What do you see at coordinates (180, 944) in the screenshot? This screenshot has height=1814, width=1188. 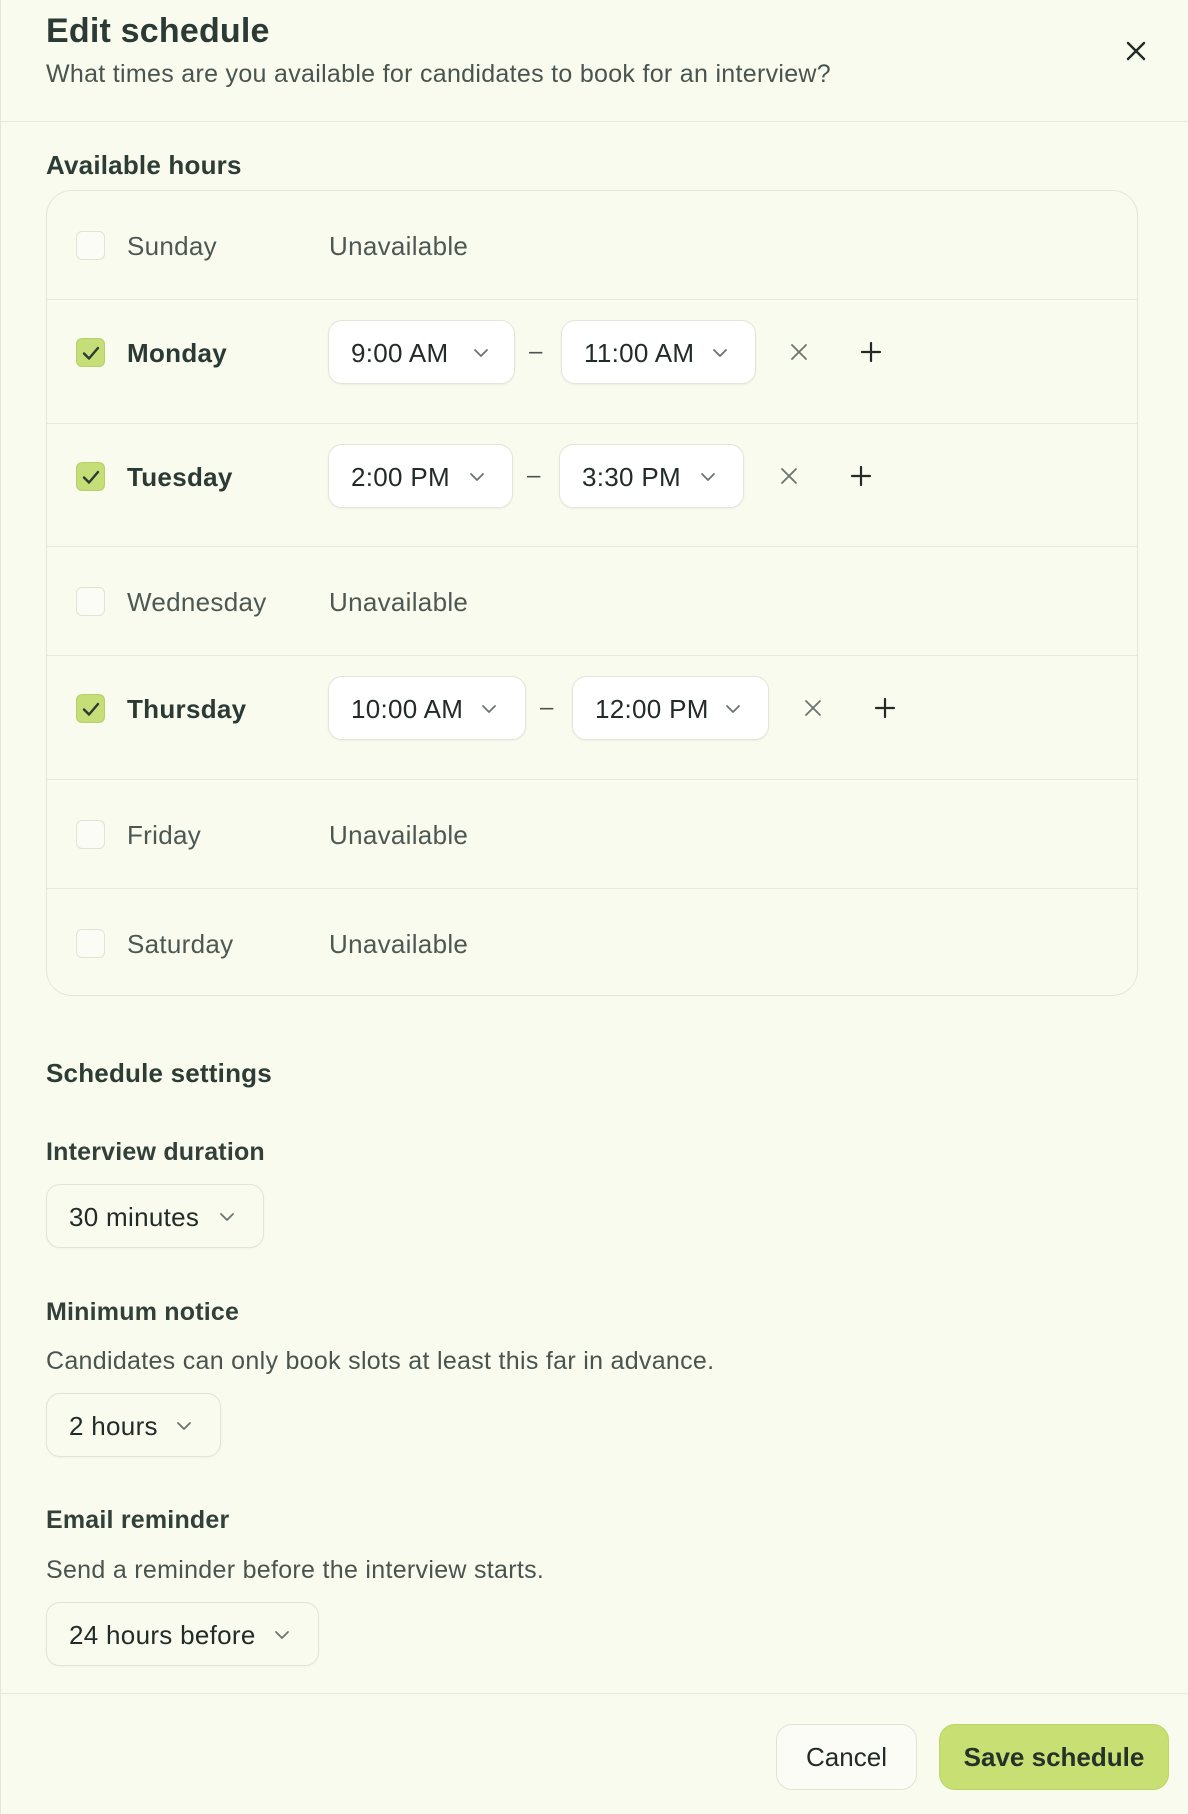 I see `day-label-saturday: Saturday` at bounding box center [180, 944].